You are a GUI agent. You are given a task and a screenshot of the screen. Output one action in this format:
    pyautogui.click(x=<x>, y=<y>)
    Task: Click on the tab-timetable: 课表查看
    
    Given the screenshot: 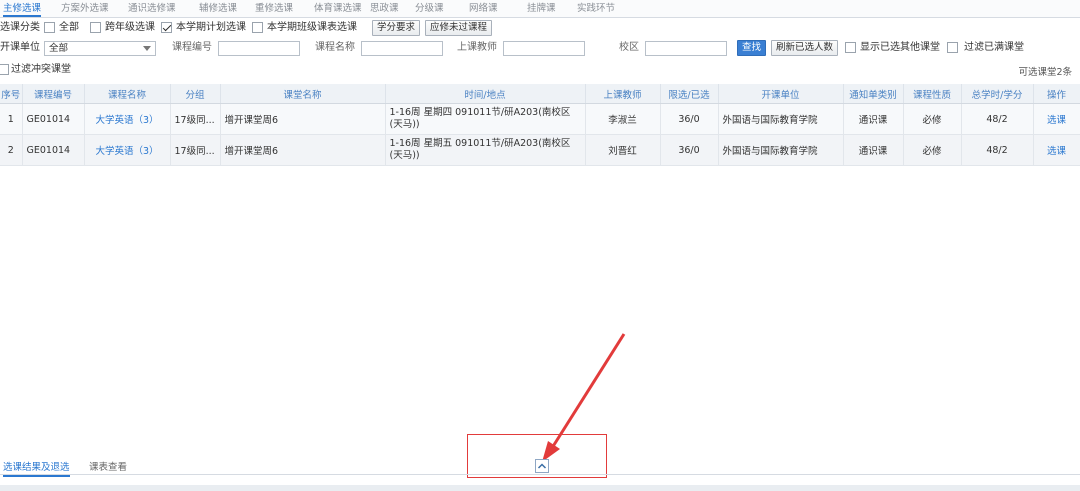 What is the action you would take?
    pyautogui.click(x=108, y=468)
    